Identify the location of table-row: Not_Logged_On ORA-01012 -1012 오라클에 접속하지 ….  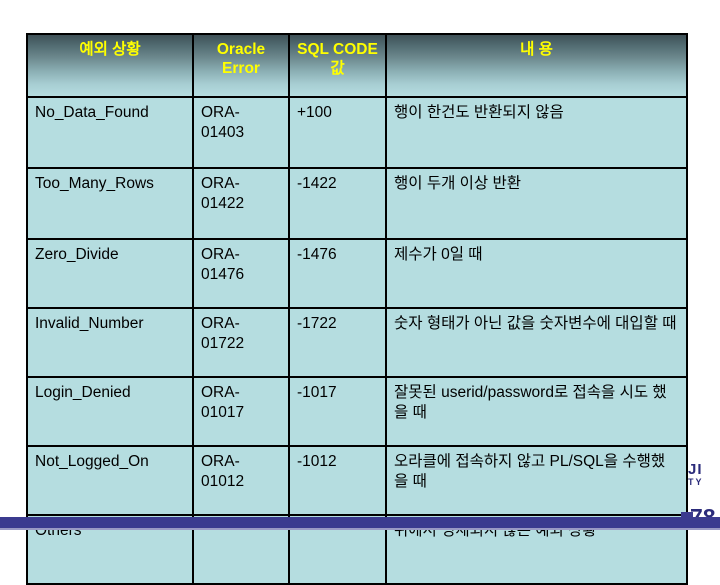
(357, 480).